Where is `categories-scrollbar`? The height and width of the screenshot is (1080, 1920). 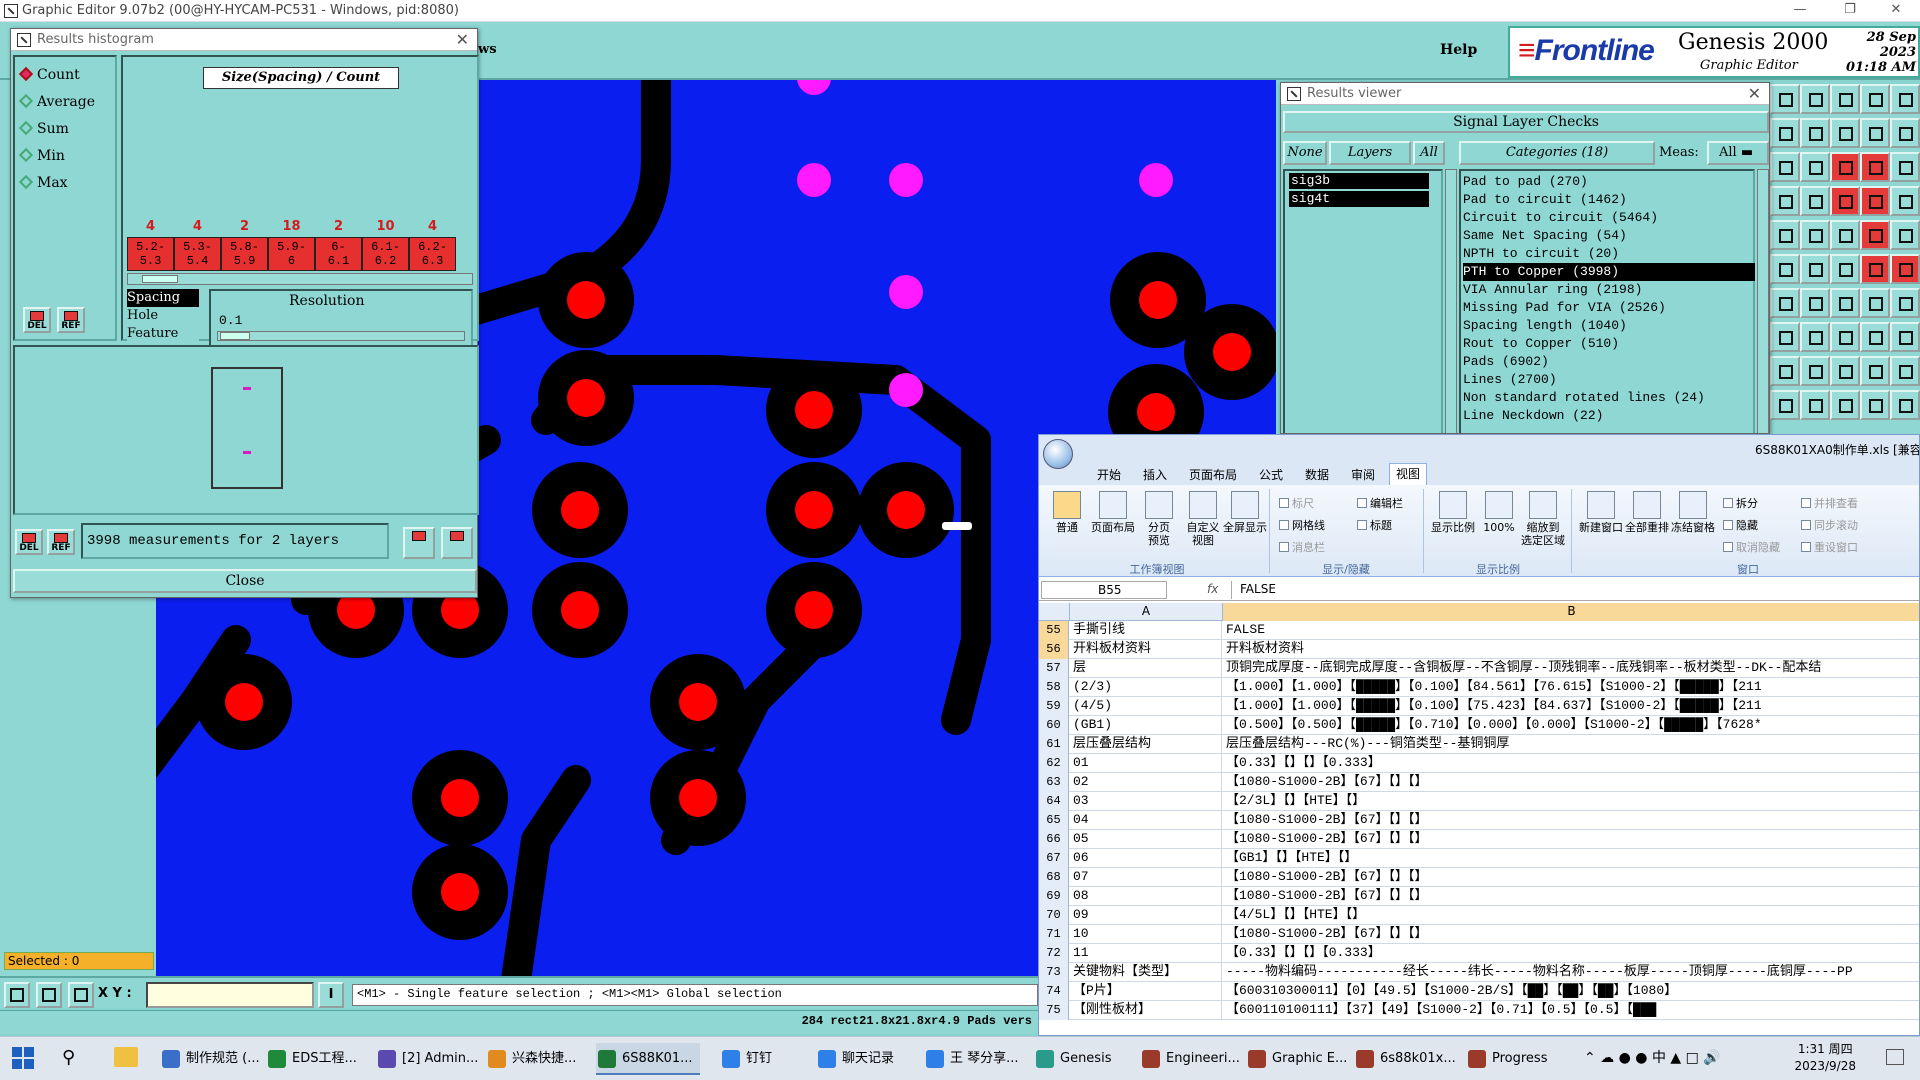
categories-scrollbar is located at coordinates (1763, 301).